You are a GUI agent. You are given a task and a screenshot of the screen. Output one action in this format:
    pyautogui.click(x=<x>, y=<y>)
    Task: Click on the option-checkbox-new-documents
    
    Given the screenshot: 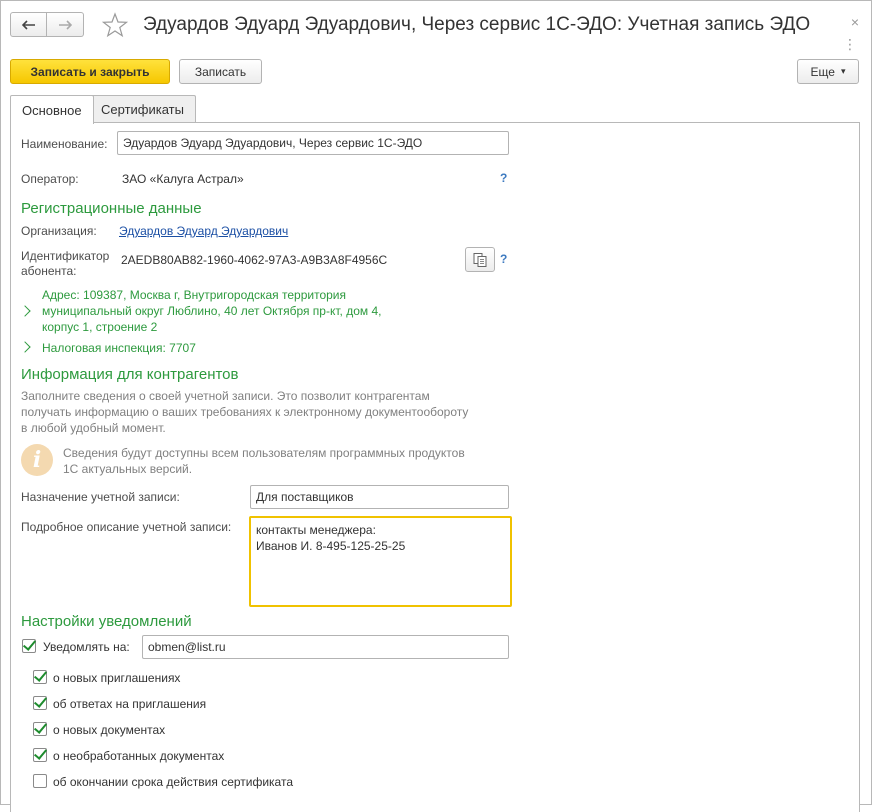 What is the action you would take?
    pyautogui.click(x=40, y=729)
    